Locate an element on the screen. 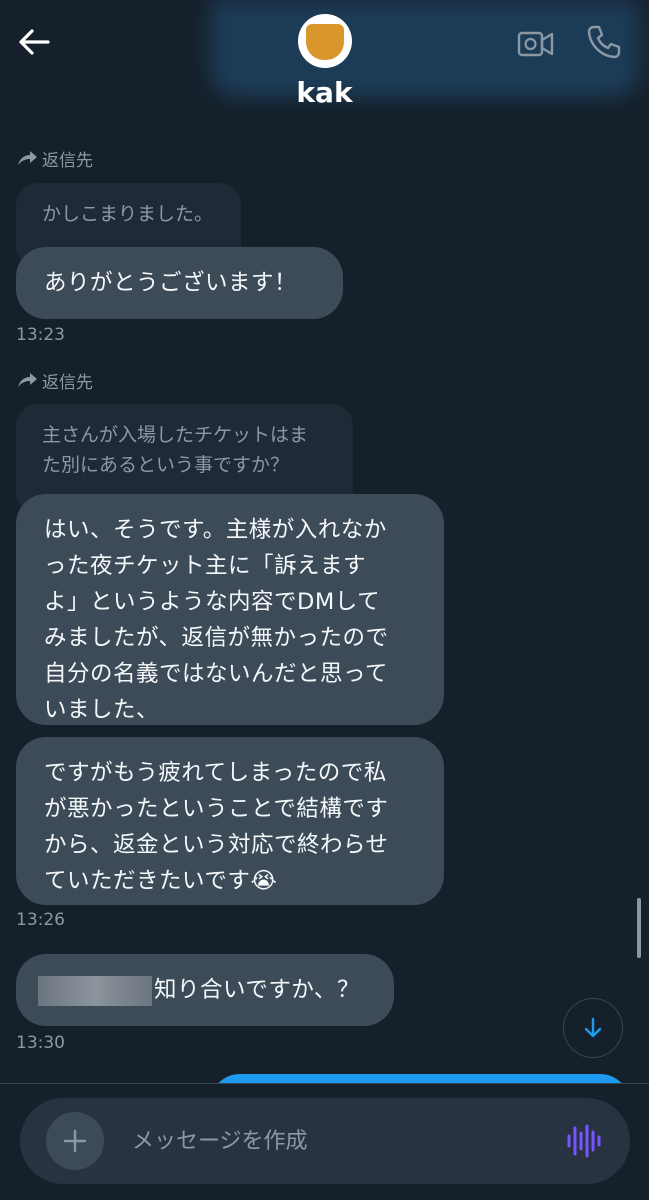 The width and height of the screenshot is (649, 1200). message-line: ありがとうございます！ is located at coordinates (171, 283).